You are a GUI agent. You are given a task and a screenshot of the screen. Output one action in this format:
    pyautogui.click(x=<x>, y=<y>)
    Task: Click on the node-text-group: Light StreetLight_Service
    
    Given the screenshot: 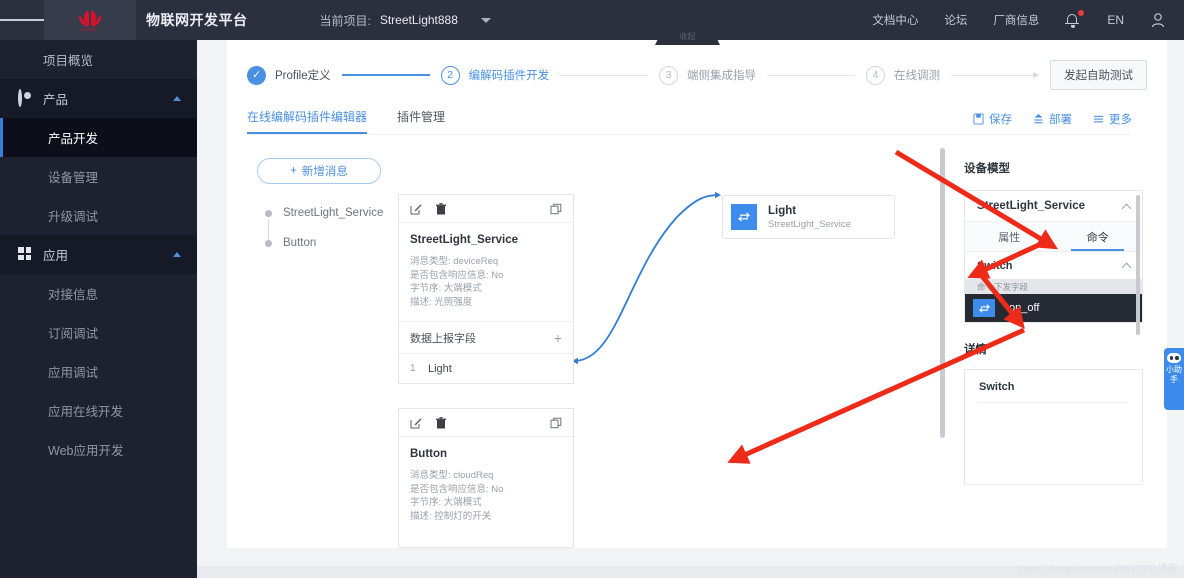 What is the action you would take?
    pyautogui.click(x=809, y=217)
    